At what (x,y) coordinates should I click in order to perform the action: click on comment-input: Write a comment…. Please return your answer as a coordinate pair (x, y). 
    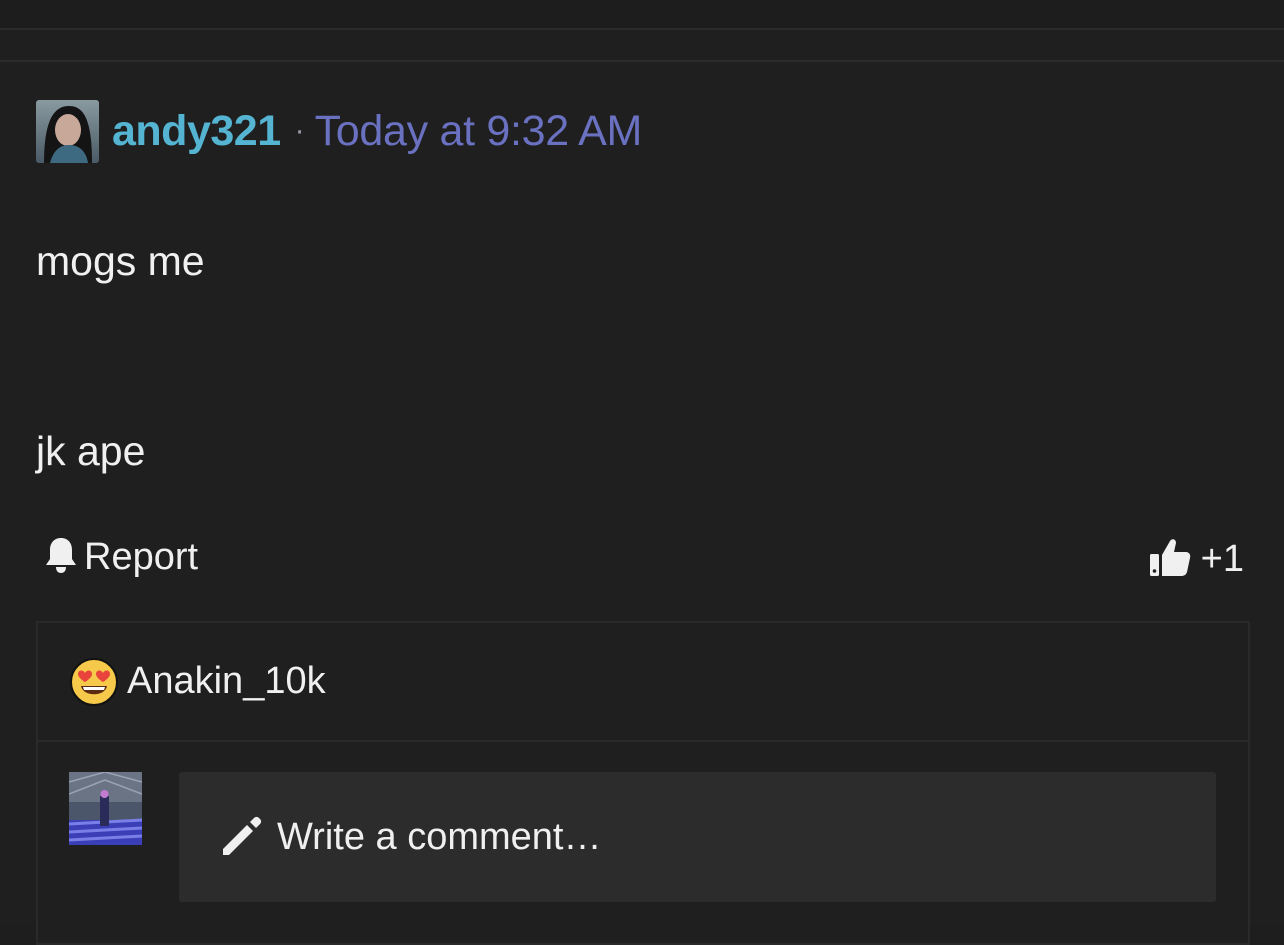
    Looking at the image, I should click on (697, 837).